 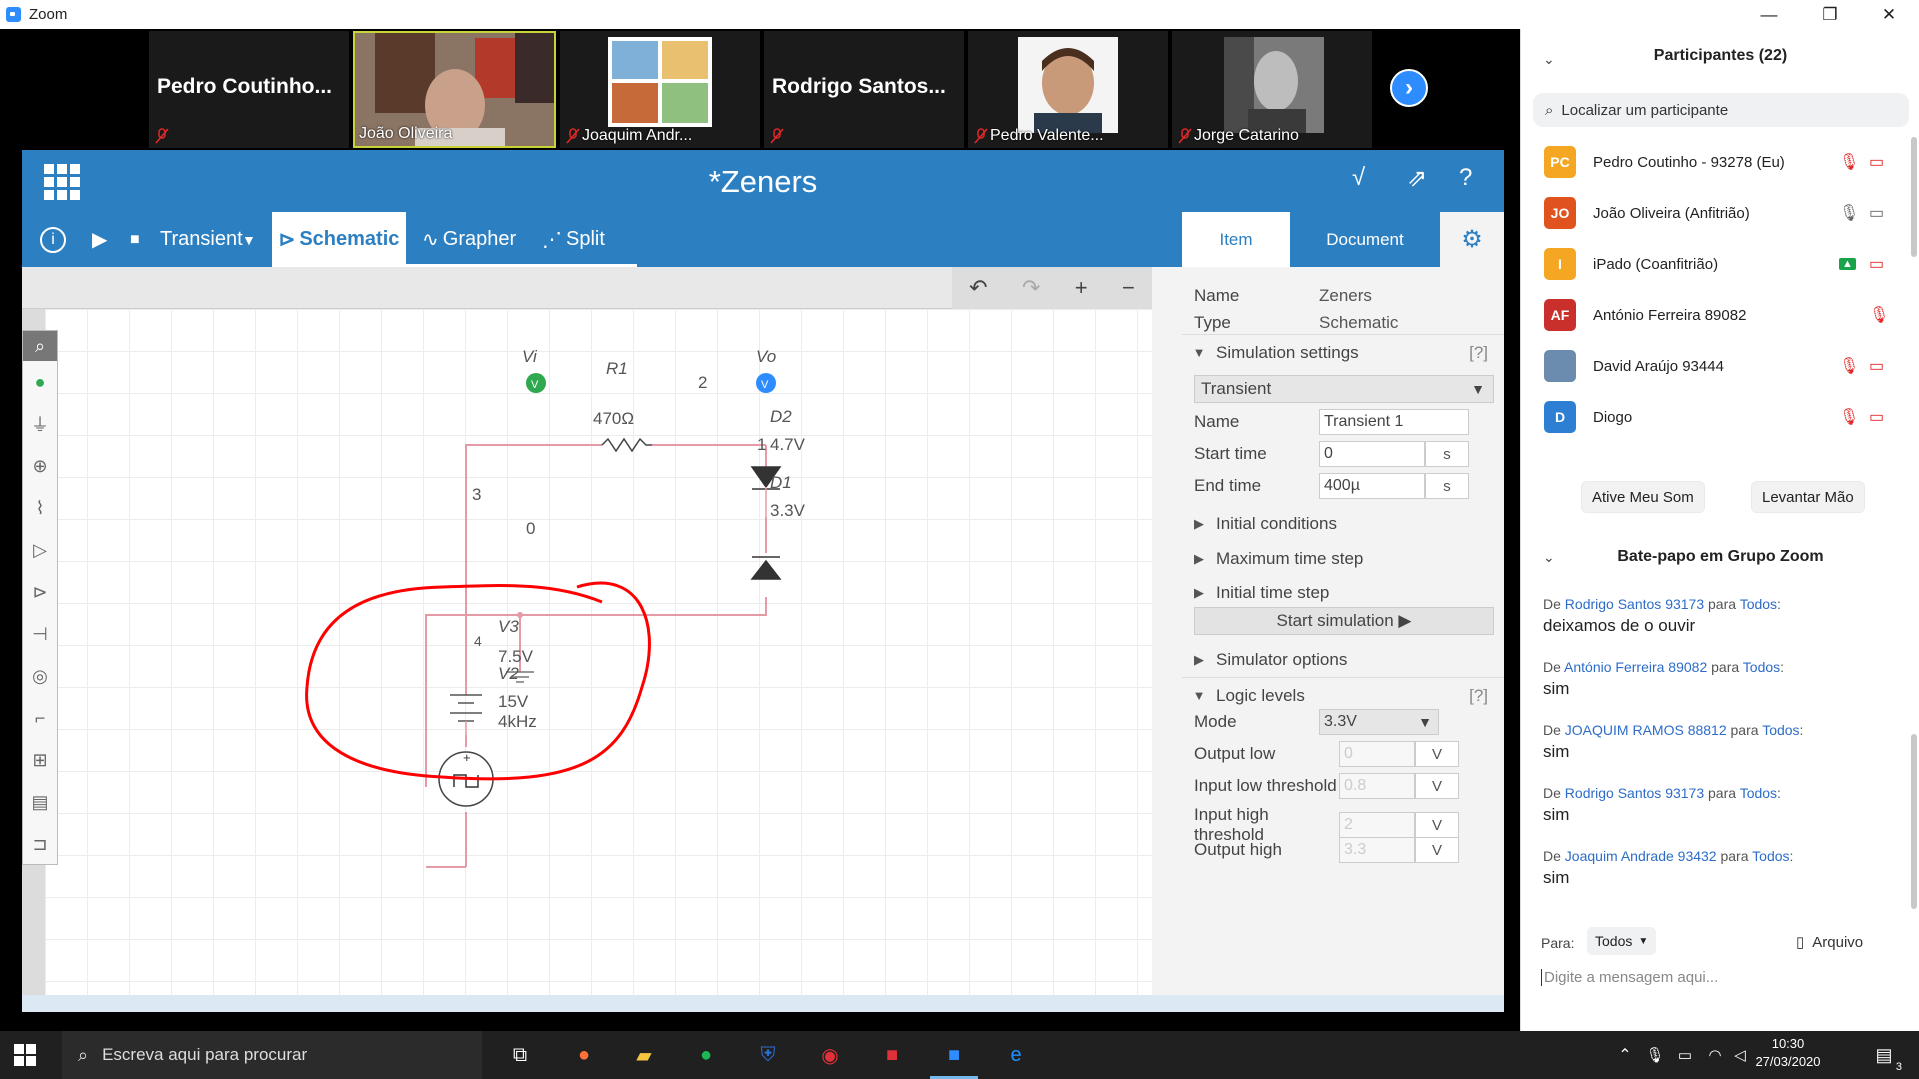 What do you see at coordinates (40, 466) in the screenshot?
I see `source-icon: ⊕` at bounding box center [40, 466].